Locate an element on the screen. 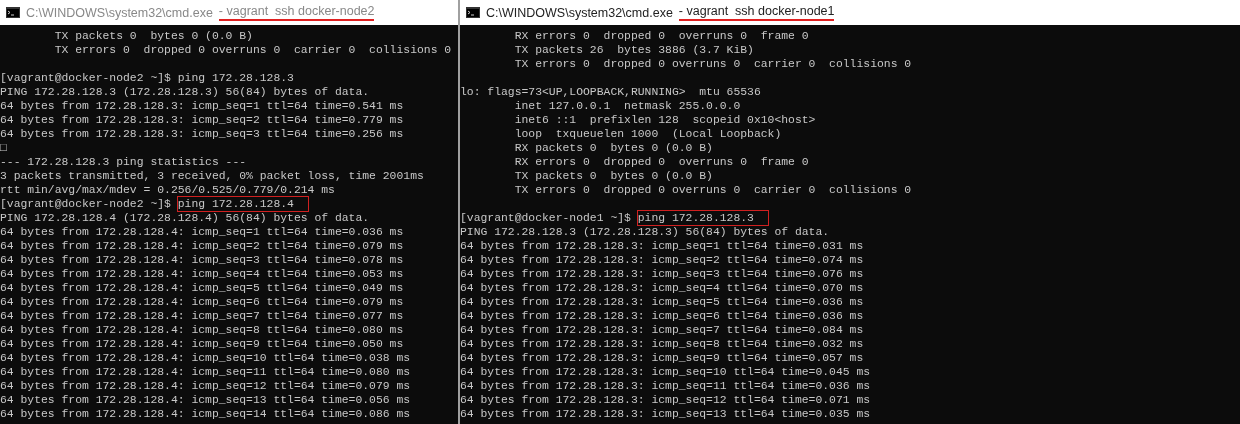 The height and width of the screenshot is (424, 1240). console-line: 64 bytes from 172.28.128.3: icmp_seq=10 ttl=64 time=0.045 ms is located at coordinates (665, 372).